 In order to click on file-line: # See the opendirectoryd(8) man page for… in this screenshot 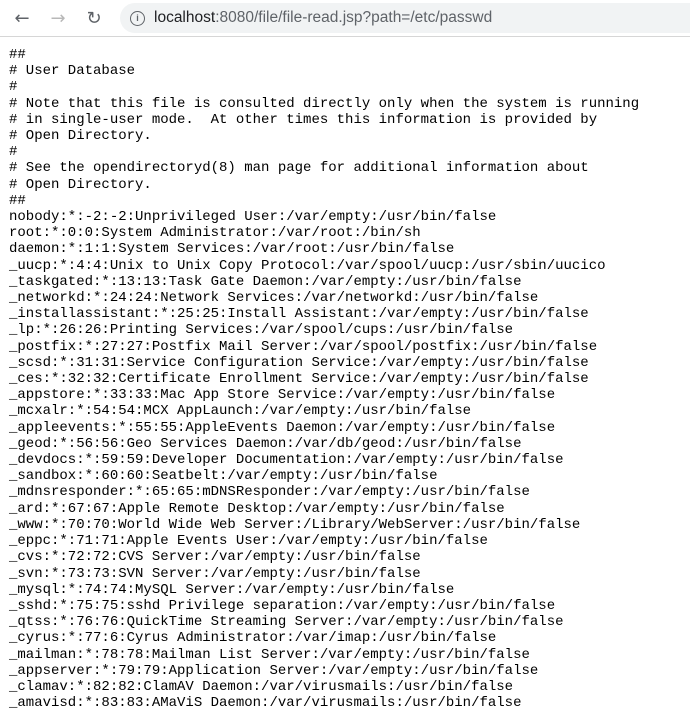, I will do `click(299, 168)`.